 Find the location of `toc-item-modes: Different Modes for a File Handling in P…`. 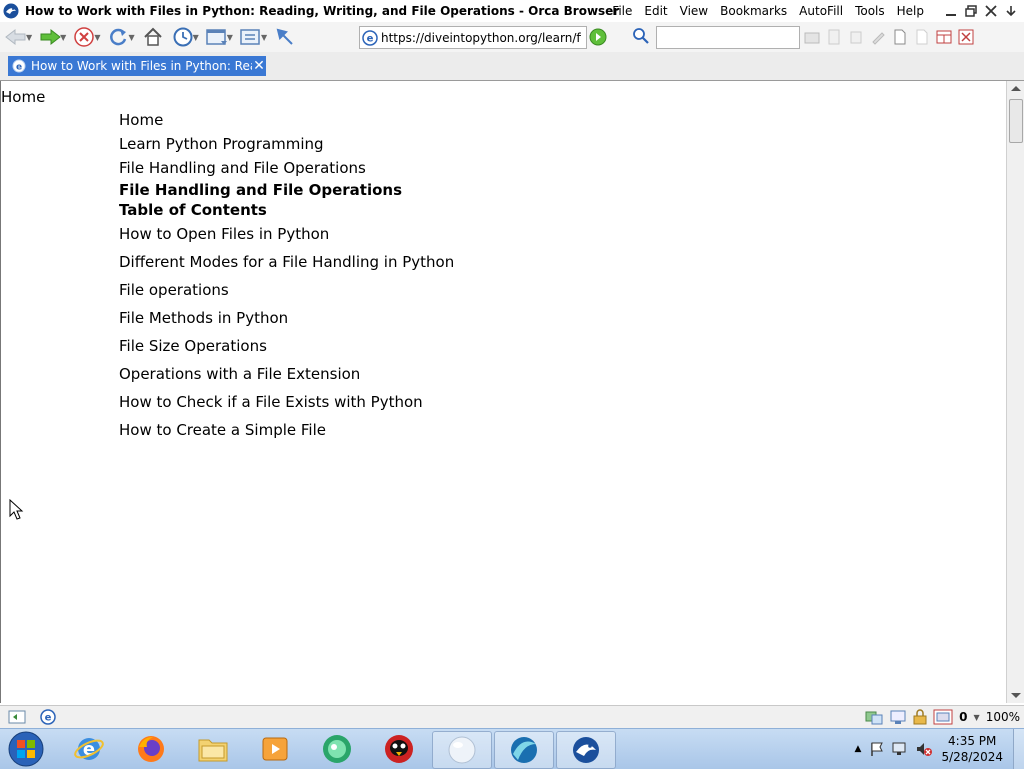

toc-item-modes: Different Modes for a File Handling in P… is located at coordinates (286, 262).